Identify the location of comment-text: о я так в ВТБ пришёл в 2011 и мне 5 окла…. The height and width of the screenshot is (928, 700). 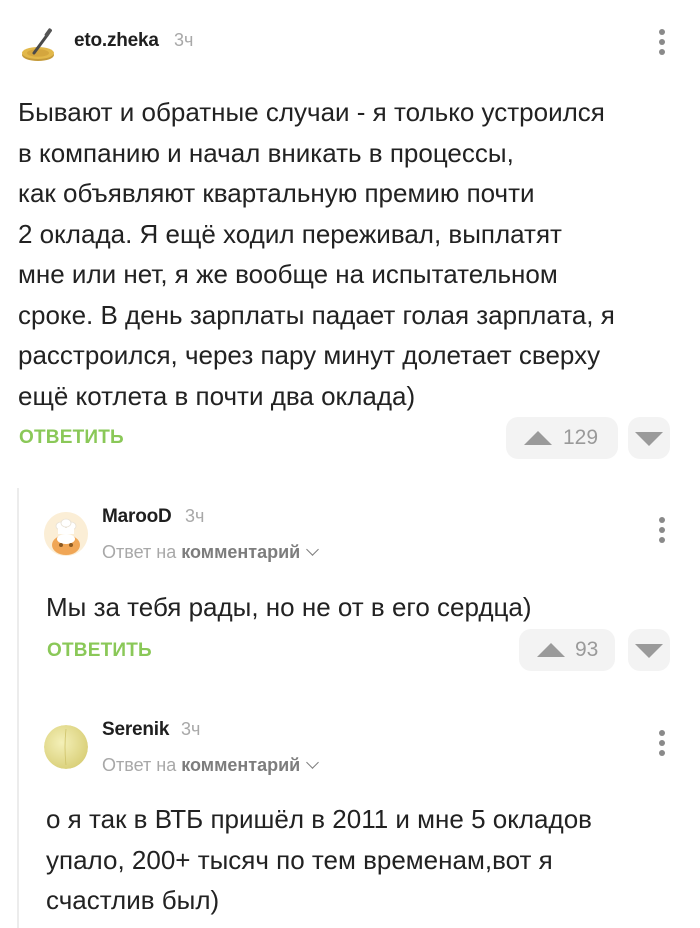
(319, 859).